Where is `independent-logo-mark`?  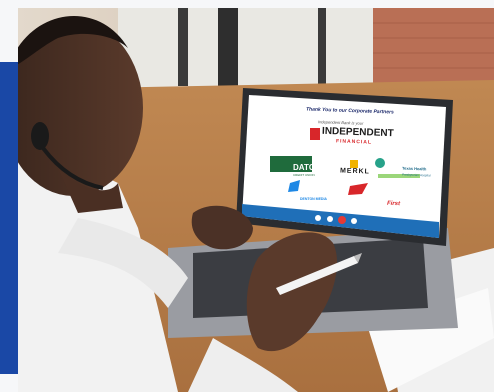
independent-logo-mark is located at coordinates (315, 134).